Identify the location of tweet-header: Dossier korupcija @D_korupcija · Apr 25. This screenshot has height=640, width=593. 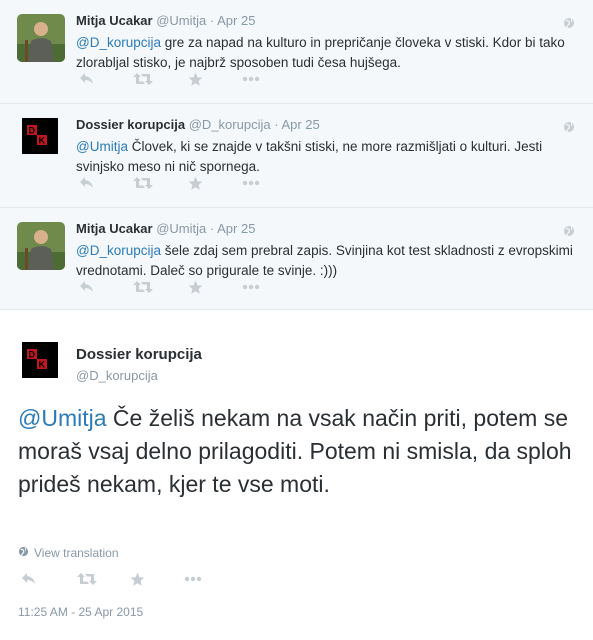
(198, 124).